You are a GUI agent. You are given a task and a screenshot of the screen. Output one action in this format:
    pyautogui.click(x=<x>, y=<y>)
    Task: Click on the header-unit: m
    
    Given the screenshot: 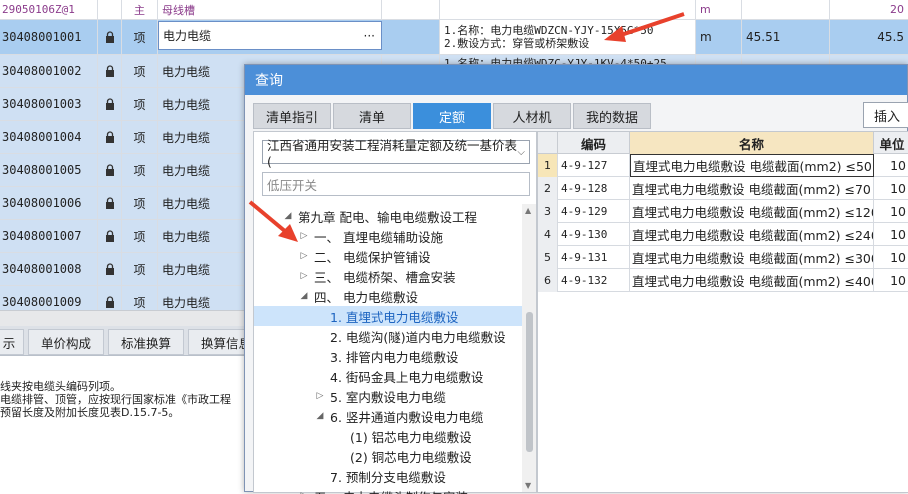 What is the action you would take?
    pyautogui.click(x=719, y=9)
    